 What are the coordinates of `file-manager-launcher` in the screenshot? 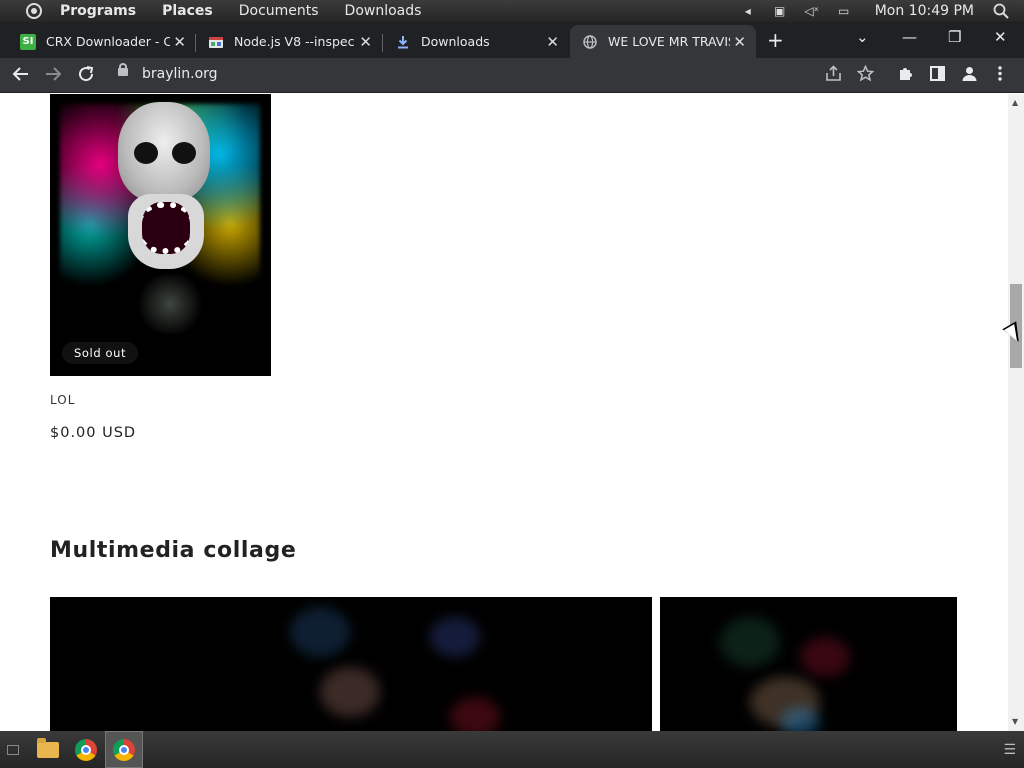 It's located at (48, 749).